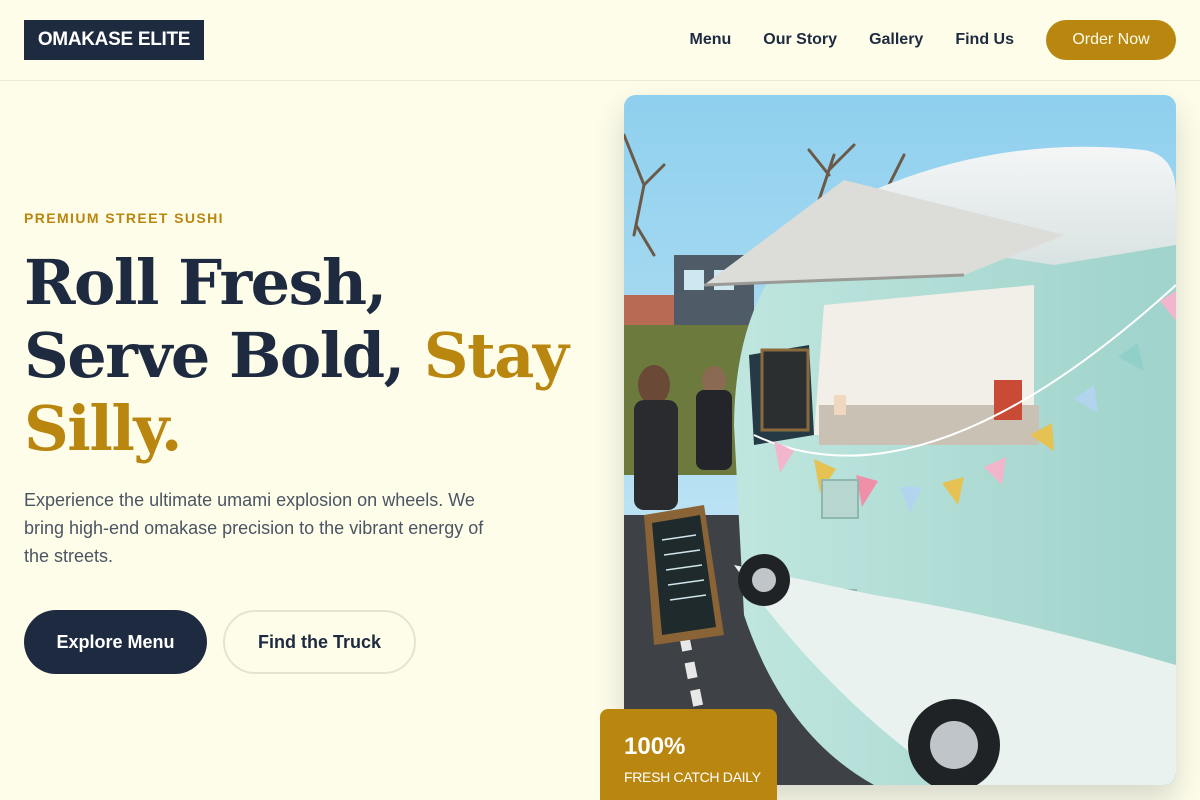 The image size is (1200, 800). What do you see at coordinates (205, 282) in the screenshot?
I see `headline-line-1: Roll Fresh,` at bounding box center [205, 282].